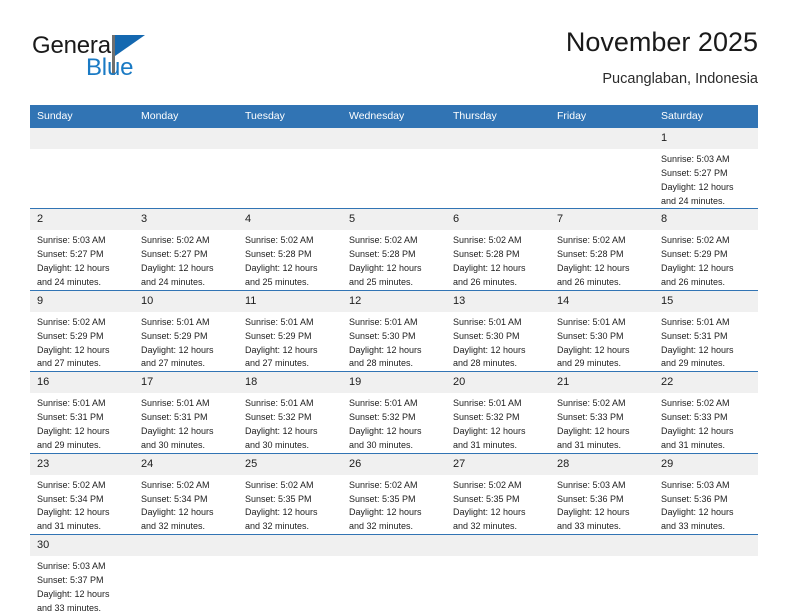 The width and height of the screenshot is (792, 612). What do you see at coordinates (69, 282) in the screenshot?
I see `daylight-text-line2: and 24 minutes.` at bounding box center [69, 282].